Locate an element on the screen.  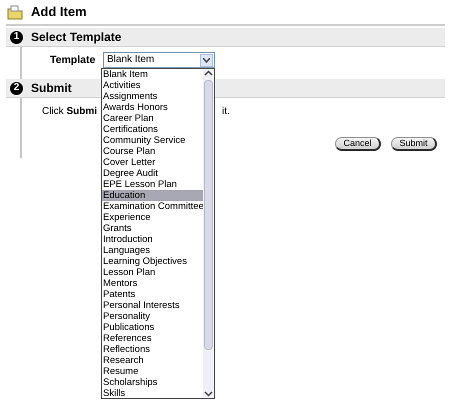
scrollbar is located at coordinates (208, 233).